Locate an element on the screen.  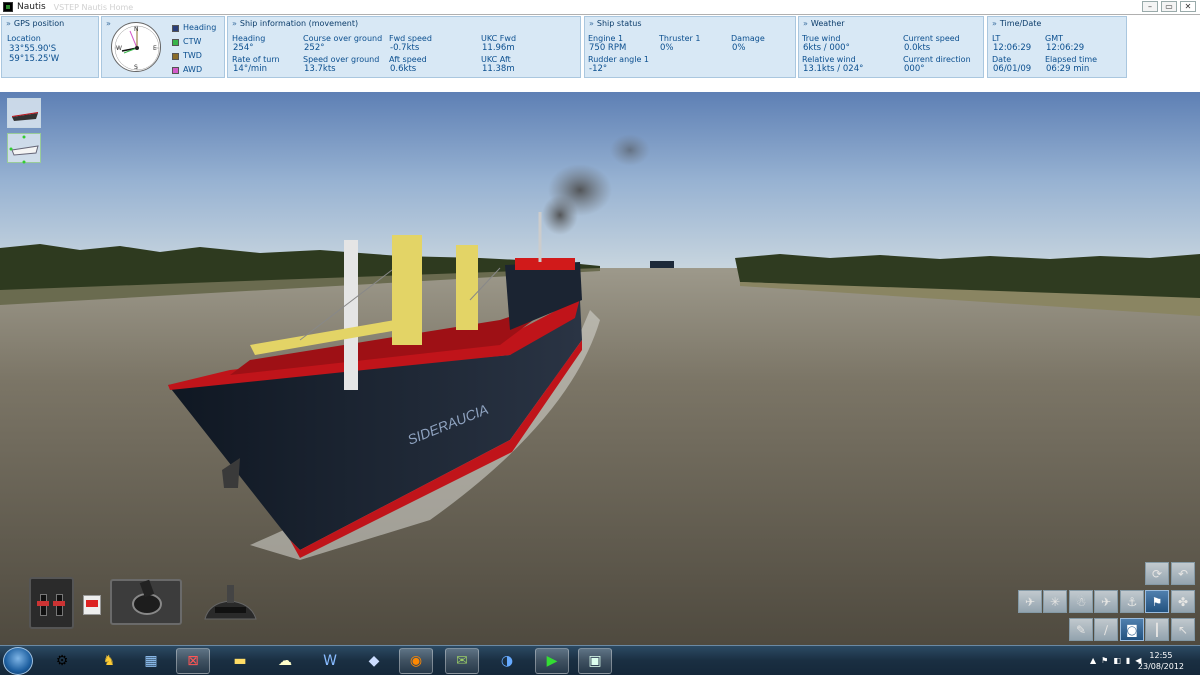
taskbar-folder-icon: ▬ is located at coordinates (240, 661).